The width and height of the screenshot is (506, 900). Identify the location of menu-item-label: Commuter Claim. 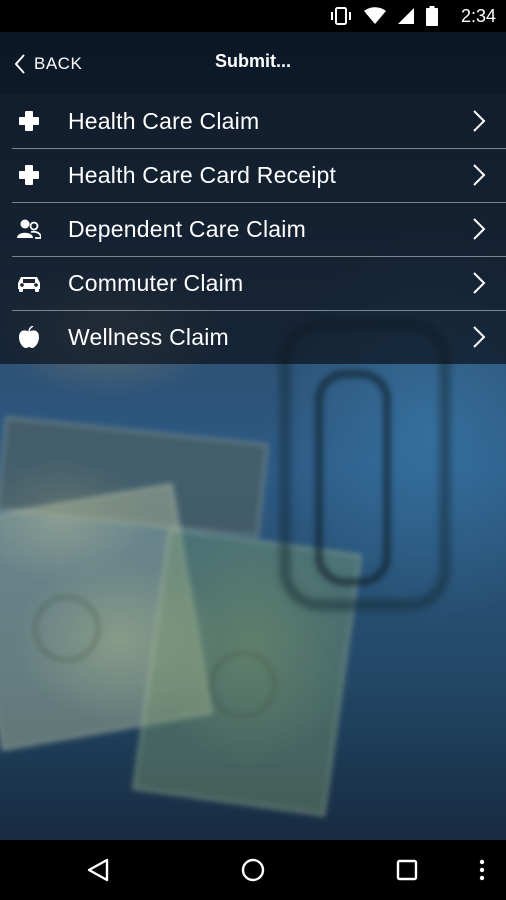
(156, 282).